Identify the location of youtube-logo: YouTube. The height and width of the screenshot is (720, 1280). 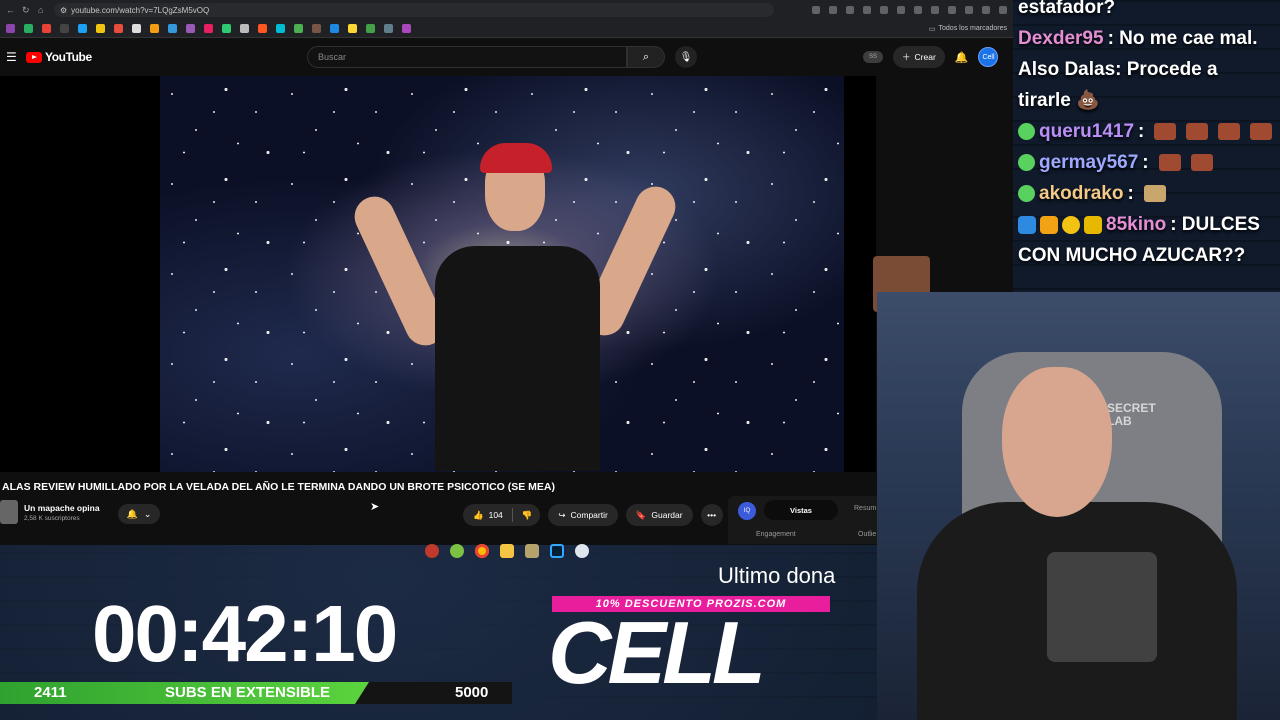
(59, 57).